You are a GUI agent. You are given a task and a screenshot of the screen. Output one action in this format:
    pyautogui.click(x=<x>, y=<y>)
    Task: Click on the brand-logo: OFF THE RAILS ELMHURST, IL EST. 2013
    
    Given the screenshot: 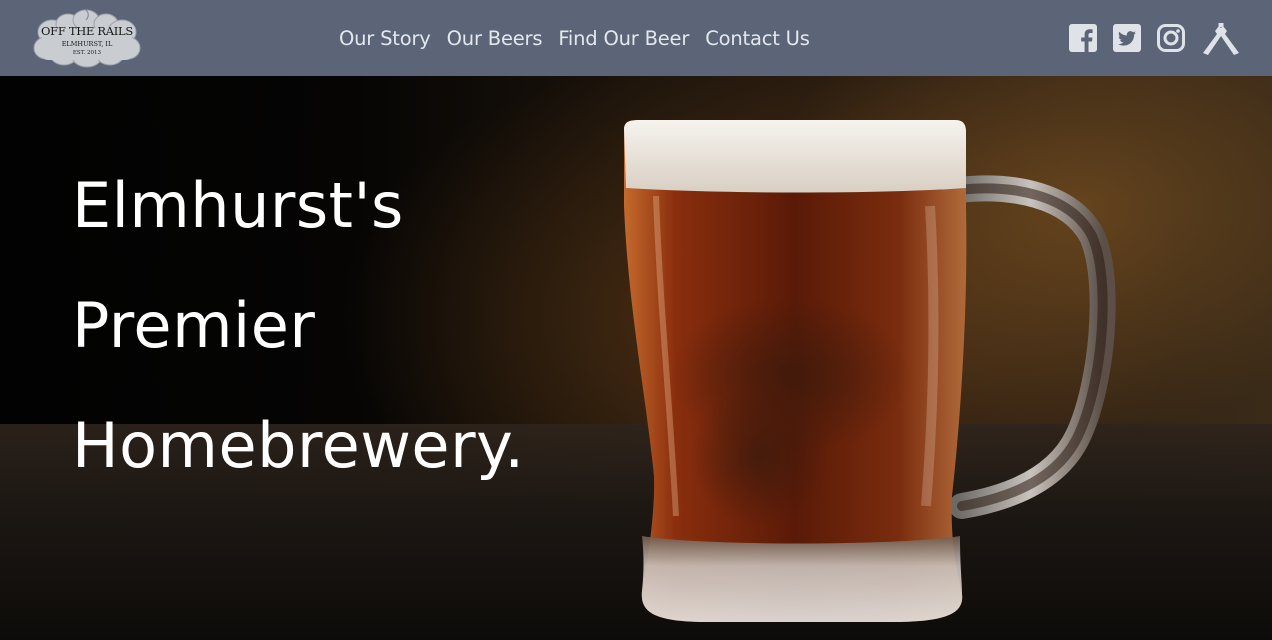 What is the action you would take?
    pyautogui.click(x=87, y=39)
    